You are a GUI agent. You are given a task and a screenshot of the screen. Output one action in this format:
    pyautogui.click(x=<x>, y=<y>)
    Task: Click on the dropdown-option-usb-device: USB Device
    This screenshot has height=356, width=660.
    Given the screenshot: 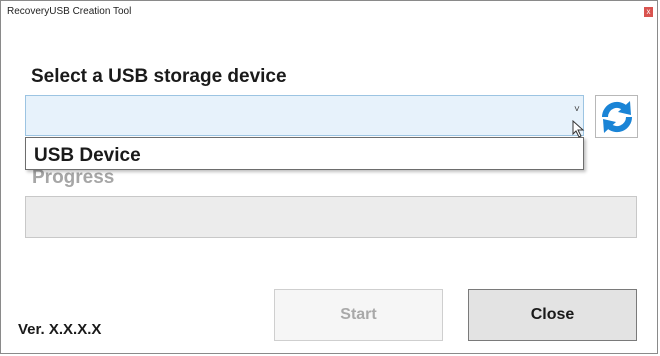 What is the action you would take?
    pyautogui.click(x=87, y=156)
    